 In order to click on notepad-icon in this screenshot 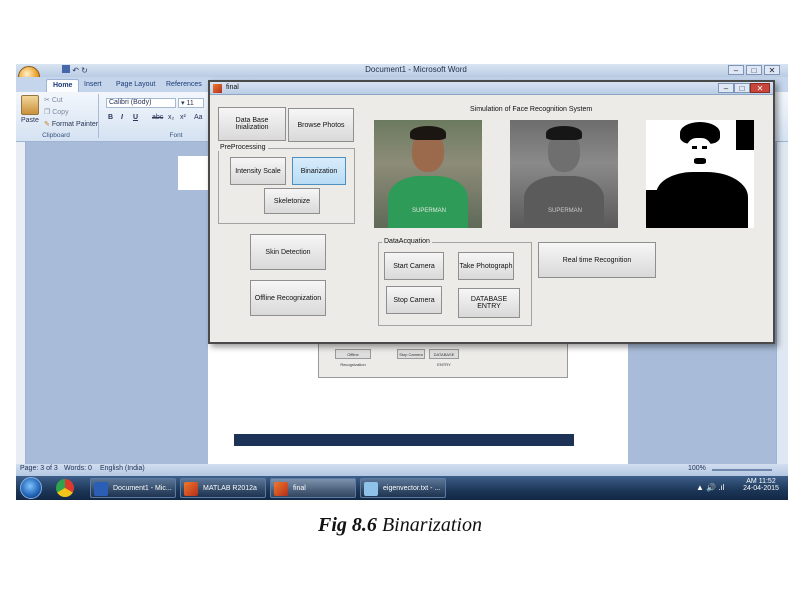, I will do `click(371, 489)`.